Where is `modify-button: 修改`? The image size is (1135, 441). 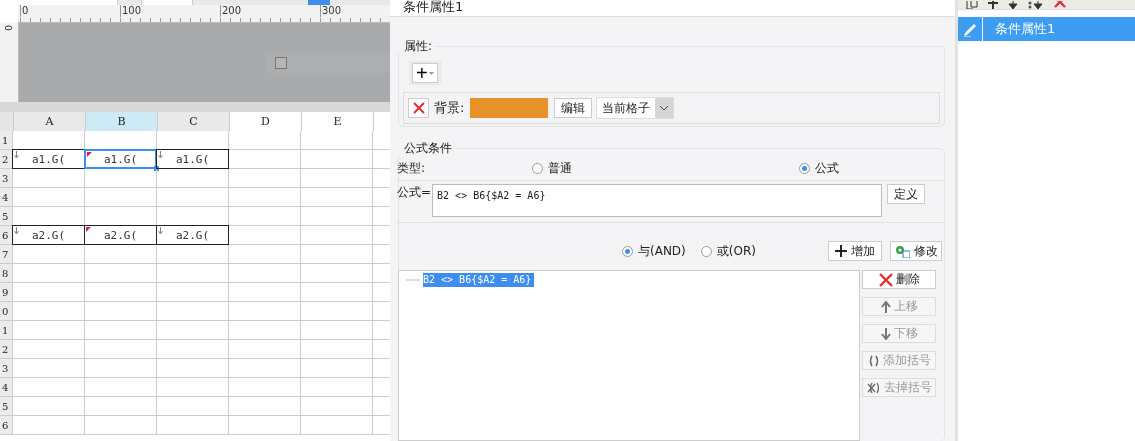
modify-button: 修改 is located at coordinates (916, 251).